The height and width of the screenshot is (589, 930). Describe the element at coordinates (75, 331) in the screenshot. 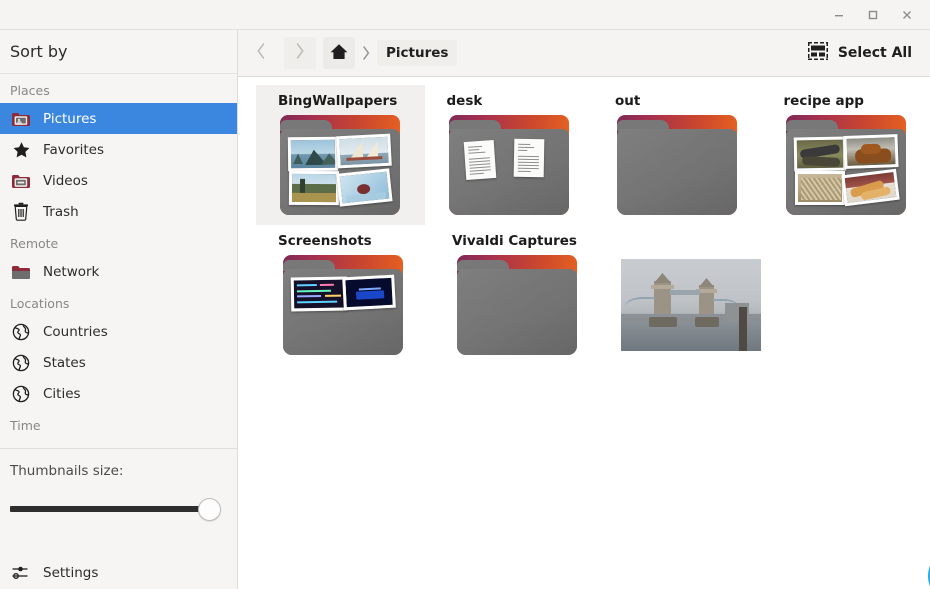

I see `sidebar-item-label: Countries` at that location.